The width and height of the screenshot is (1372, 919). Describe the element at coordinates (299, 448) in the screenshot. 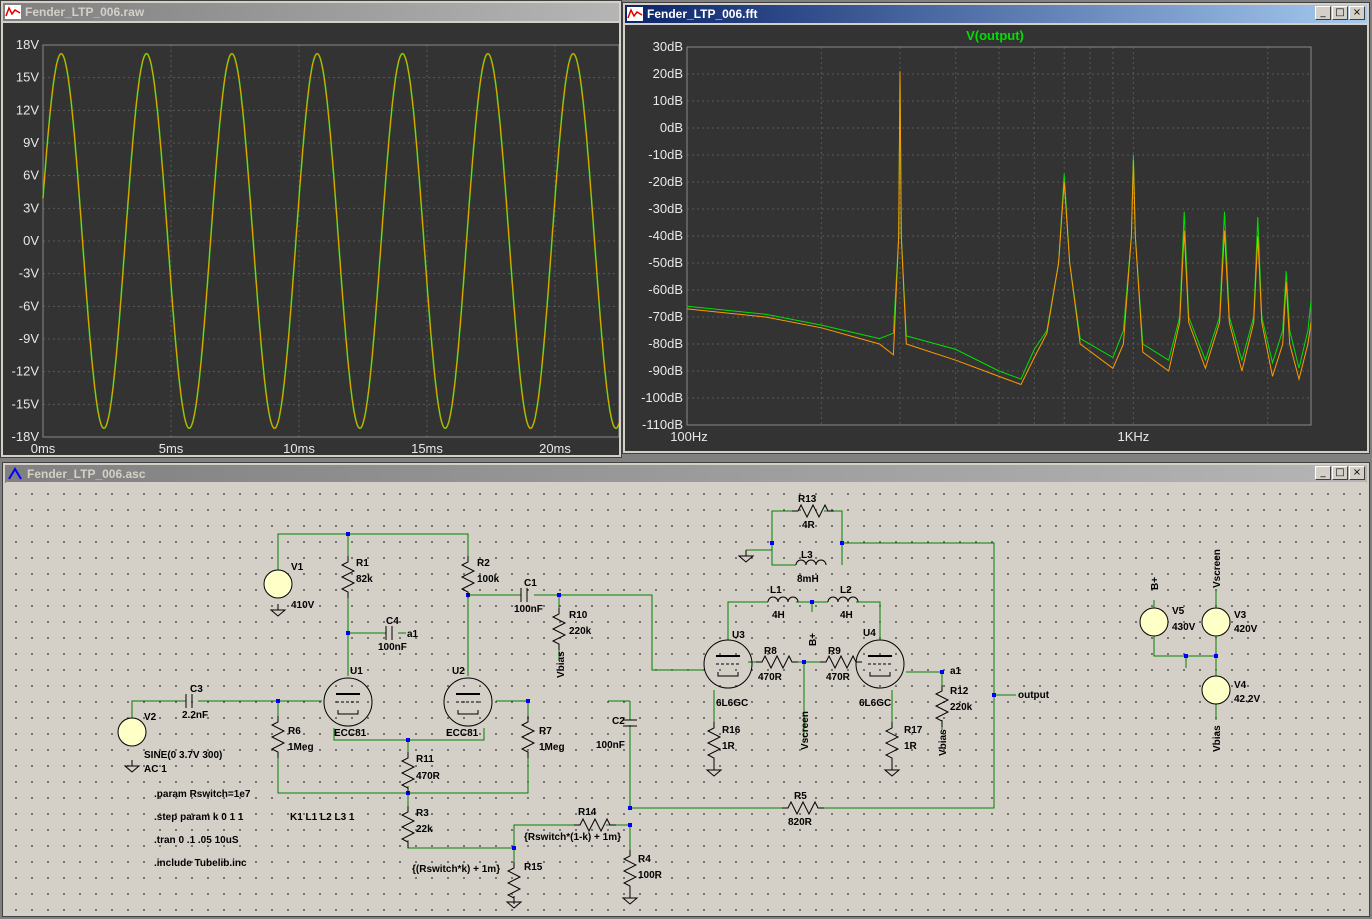

I see `raw-x-tick: 10ms` at that location.